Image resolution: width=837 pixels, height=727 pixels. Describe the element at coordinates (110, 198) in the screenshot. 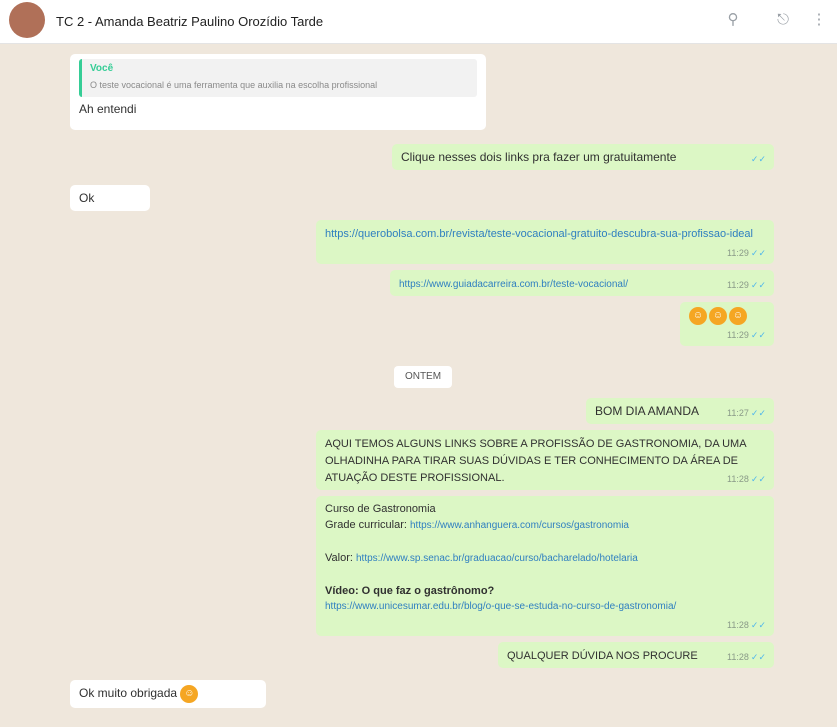

I see `incoming-message: Ok` at that location.